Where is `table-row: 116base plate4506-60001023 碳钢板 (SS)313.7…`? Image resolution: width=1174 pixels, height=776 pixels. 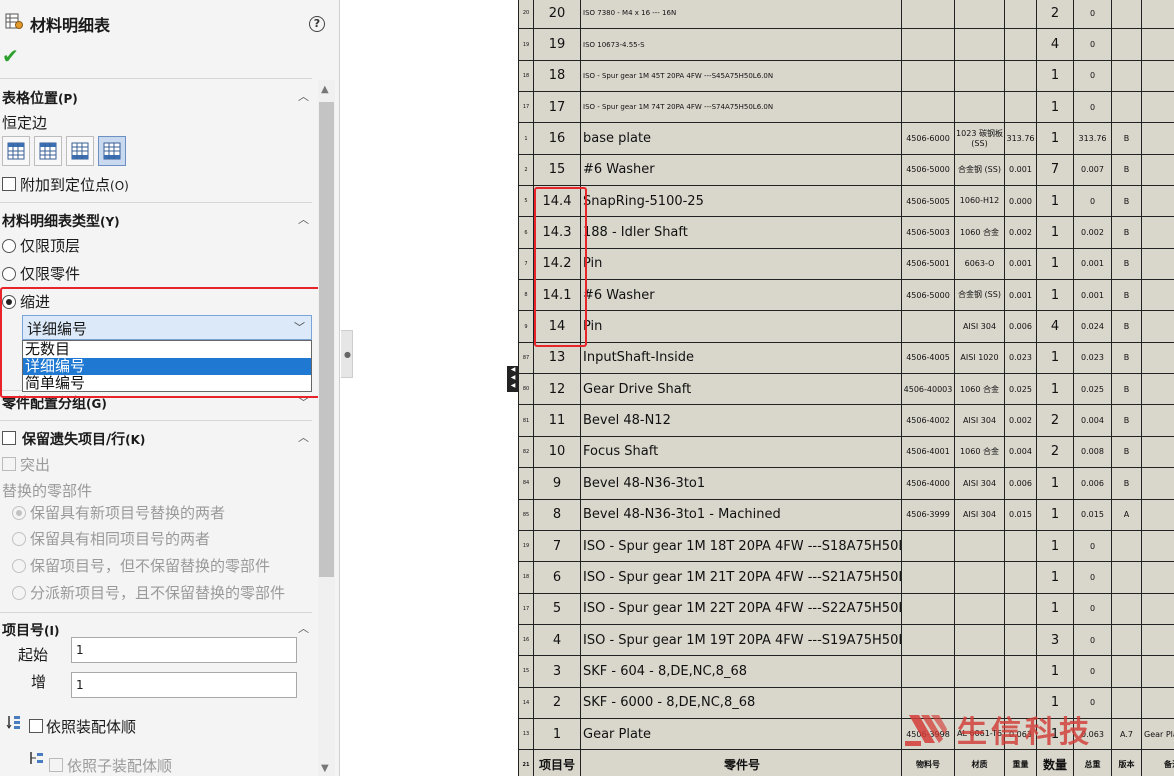
table-row: 116base plate4506-60001023 碳钢板 (SS)313.7… is located at coordinates (846, 138).